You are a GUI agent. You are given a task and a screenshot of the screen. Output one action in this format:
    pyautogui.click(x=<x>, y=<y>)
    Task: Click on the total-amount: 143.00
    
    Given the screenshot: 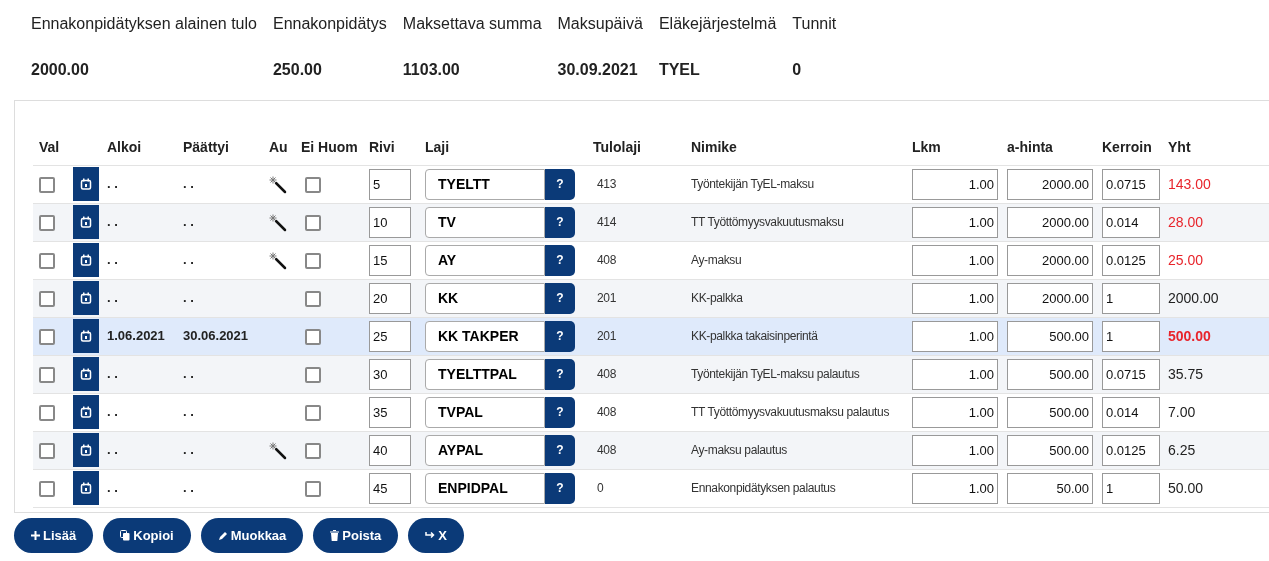 What is the action you would take?
    pyautogui.click(x=1189, y=183)
    